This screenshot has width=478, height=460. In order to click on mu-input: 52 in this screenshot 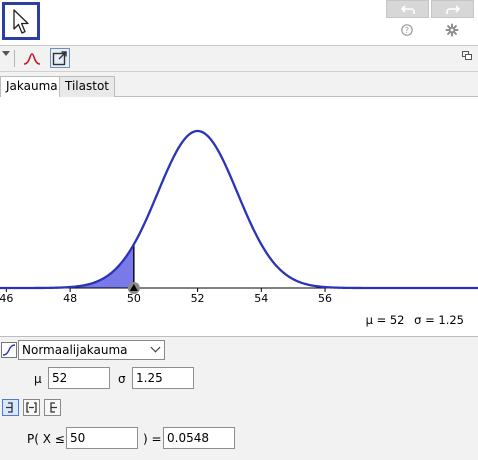, I will do `click(79, 378)`.